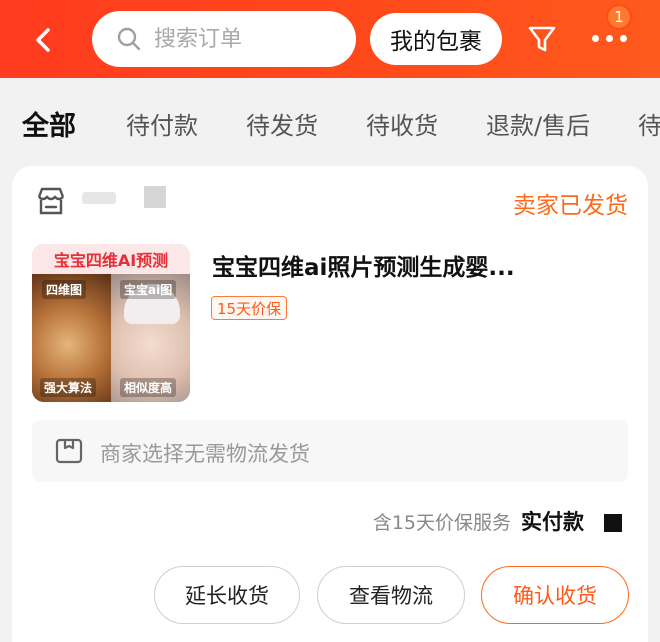  Describe the element at coordinates (538, 123) in the screenshot. I see `tab-refund-aftersale: 退款/售后` at that location.